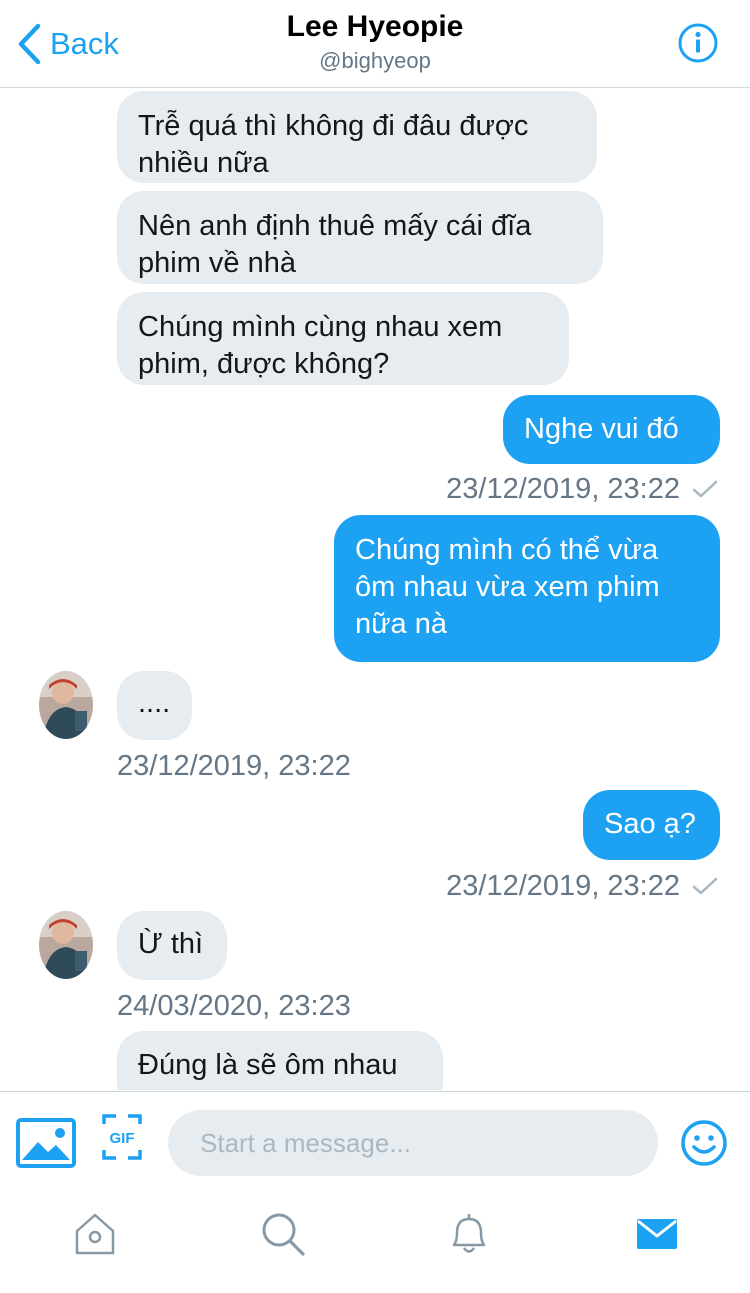 Image resolution: width=750 pixels, height=1293 pixels. What do you see at coordinates (280, 1060) in the screenshot?
I see `message-bubble-incoming: Đúng là sẽ ôm nhau` at bounding box center [280, 1060].